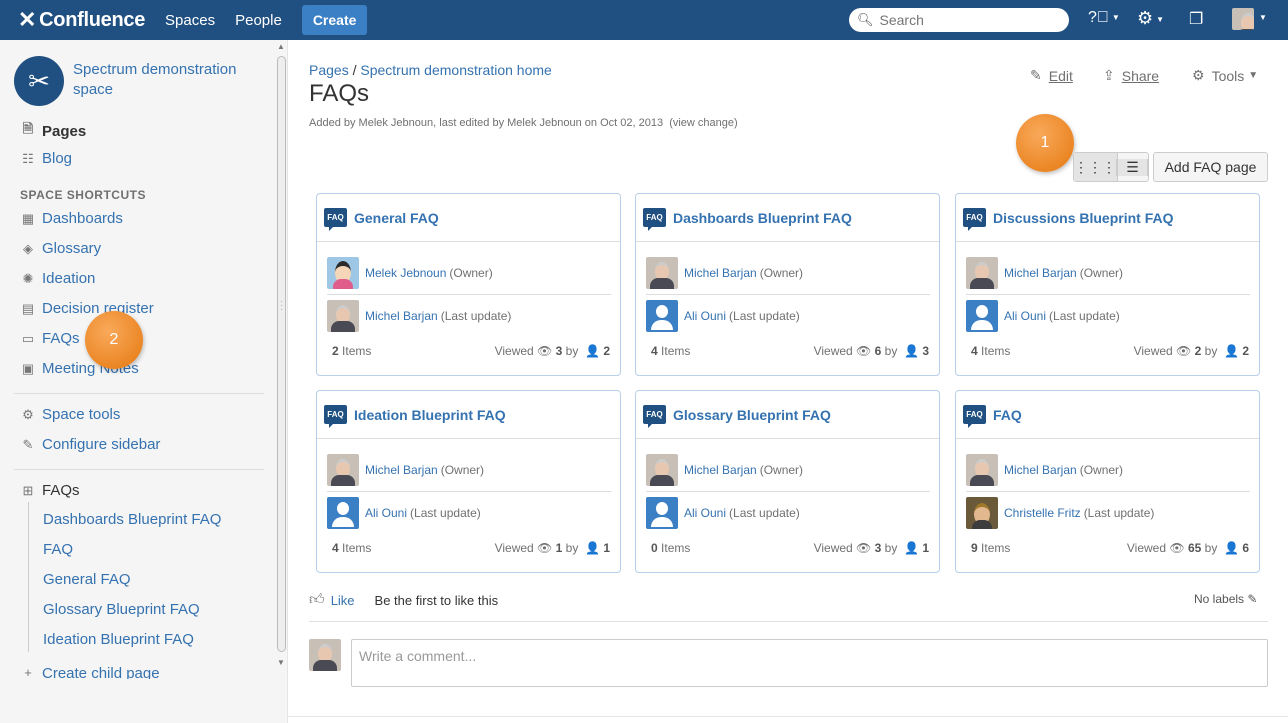 This screenshot has width=1288, height=723. Describe the element at coordinates (405, 273) in the screenshot. I see `owner-link: Melek Jebnoun` at that location.